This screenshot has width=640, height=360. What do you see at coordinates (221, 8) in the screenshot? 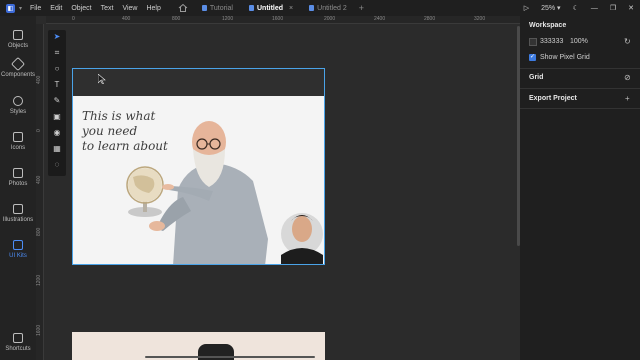
I see `tab-label: Tutorial` at bounding box center [221, 8].